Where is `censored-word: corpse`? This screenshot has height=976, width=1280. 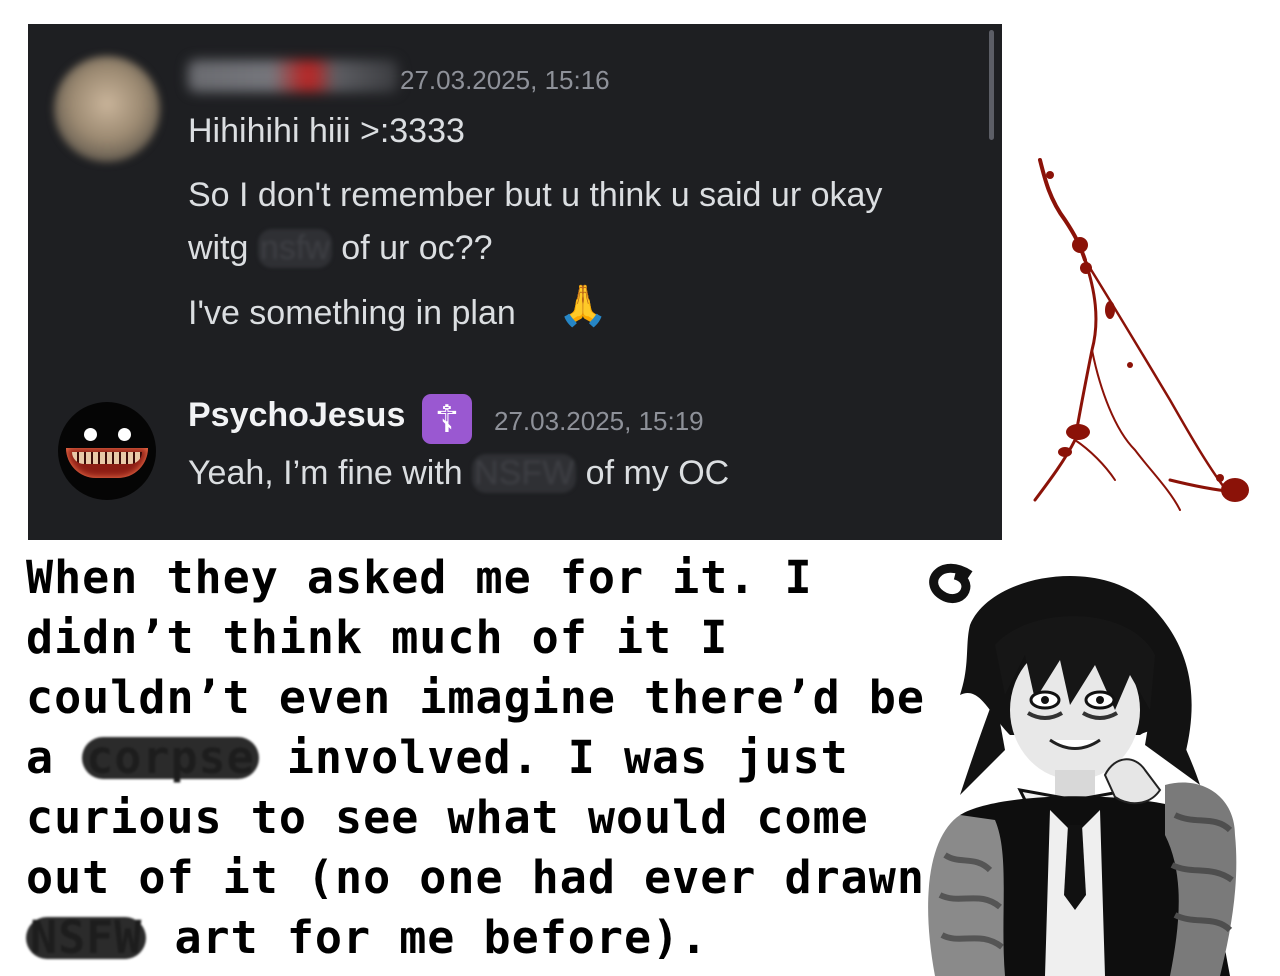 censored-word: corpse is located at coordinates (170, 757).